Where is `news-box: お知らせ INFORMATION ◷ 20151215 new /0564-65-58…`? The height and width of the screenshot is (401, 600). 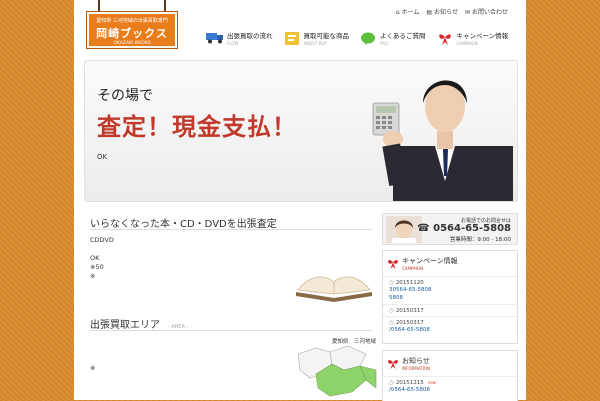
news-box: お知らせ INFORMATION ◷ 20151215 new /0564-65-58… is located at coordinates (450, 375).